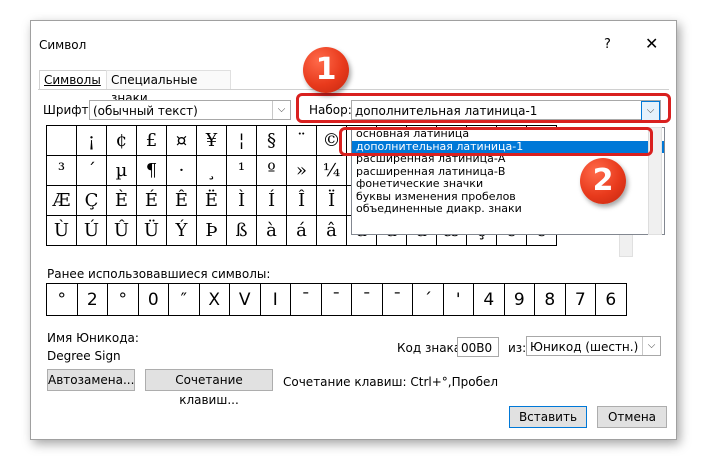  Describe the element at coordinates (182, 171) in the screenshot. I see `symbol-cell: ·` at that location.